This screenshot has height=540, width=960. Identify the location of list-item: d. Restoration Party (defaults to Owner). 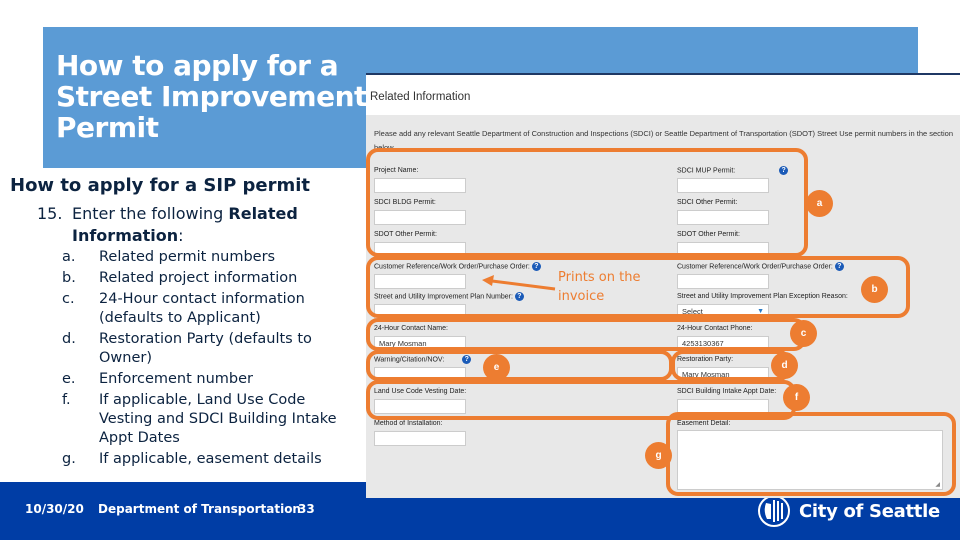
(212, 349).